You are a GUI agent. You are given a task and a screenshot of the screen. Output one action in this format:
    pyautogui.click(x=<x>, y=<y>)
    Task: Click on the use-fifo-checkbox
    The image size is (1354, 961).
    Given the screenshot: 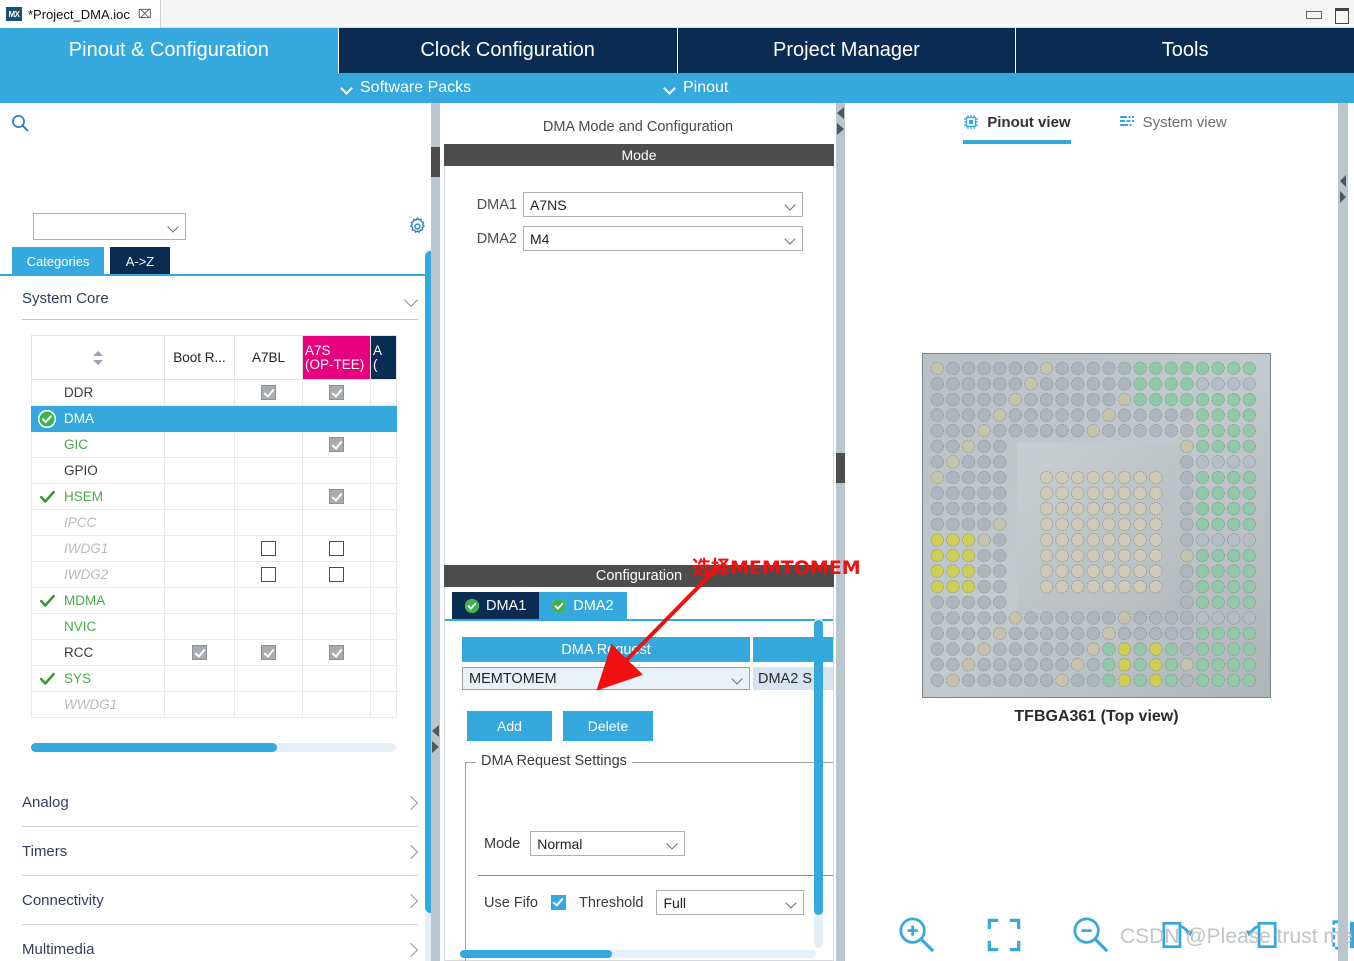 What is the action you would take?
    pyautogui.click(x=558, y=902)
    